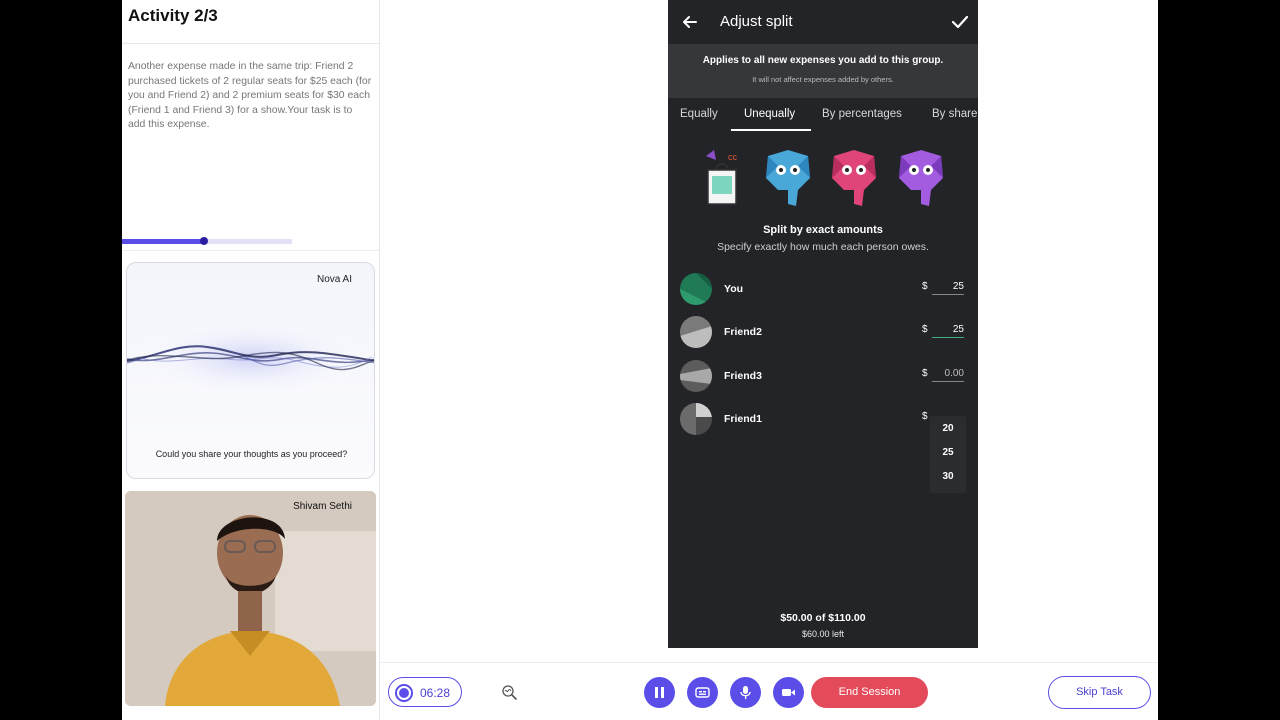  What do you see at coordinates (733, 157) in the screenshot?
I see `svg-text: cc` at bounding box center [733, 157].